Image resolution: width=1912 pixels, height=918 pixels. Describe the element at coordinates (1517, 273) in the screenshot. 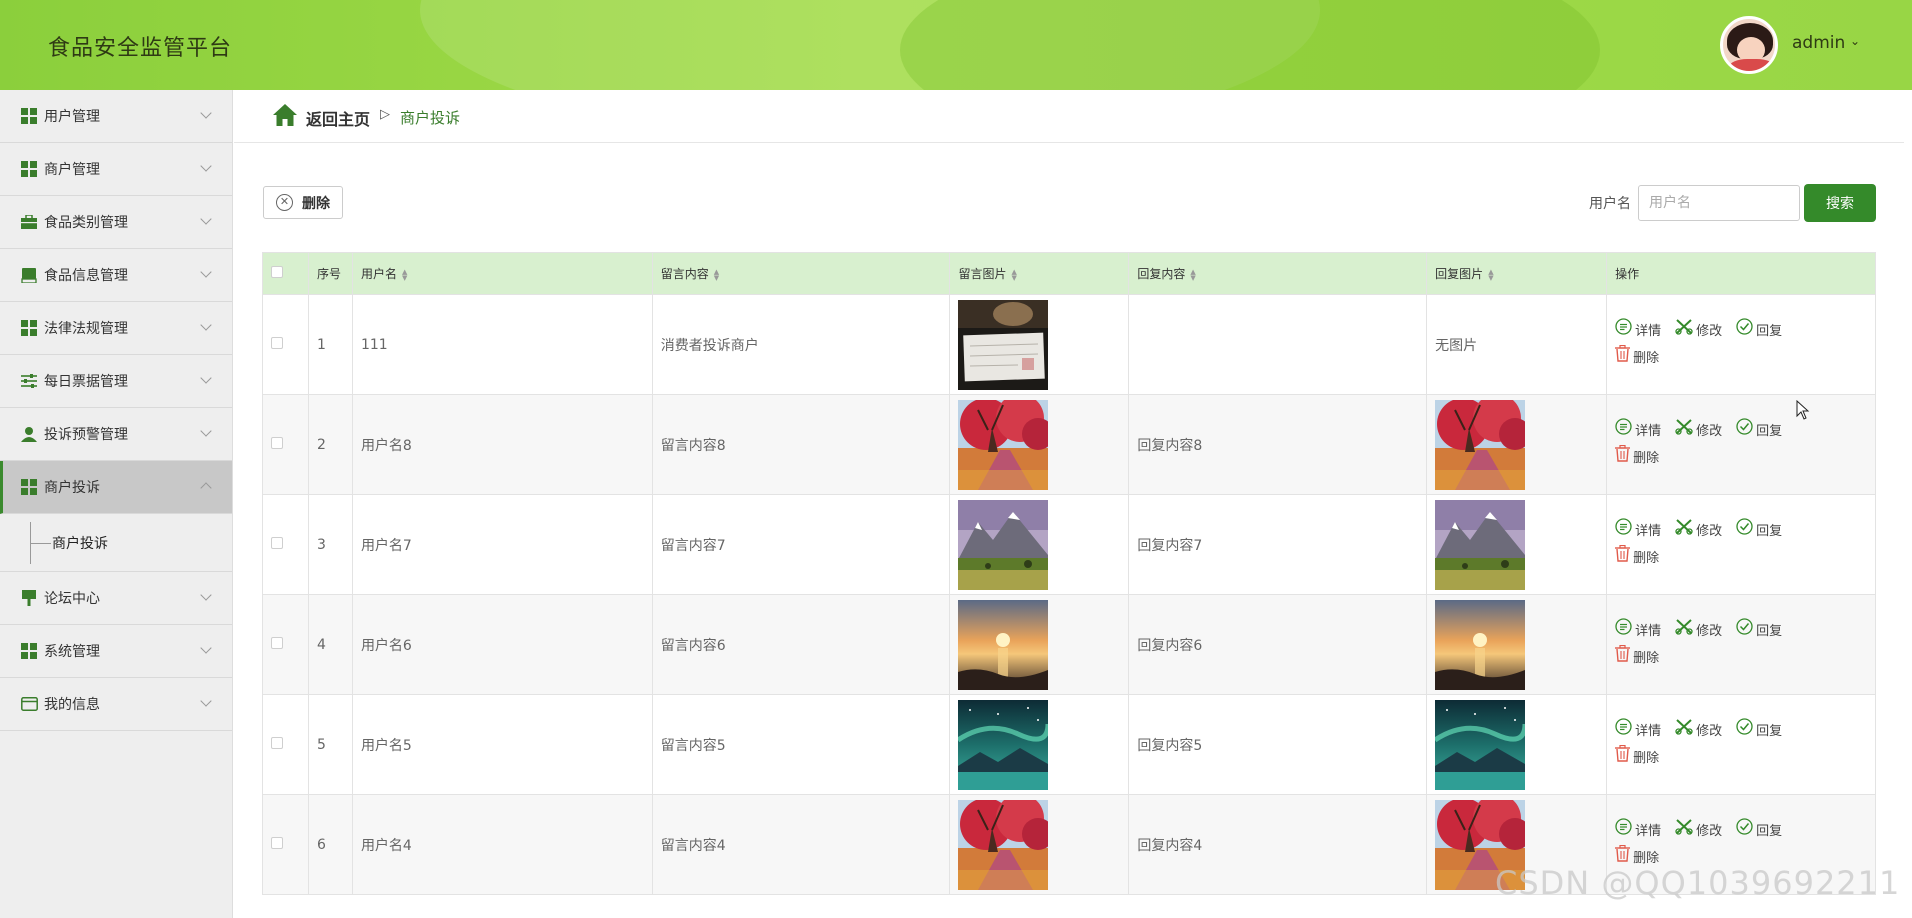

I see `column-header: 回复图片 ▲ ▼` at that location.